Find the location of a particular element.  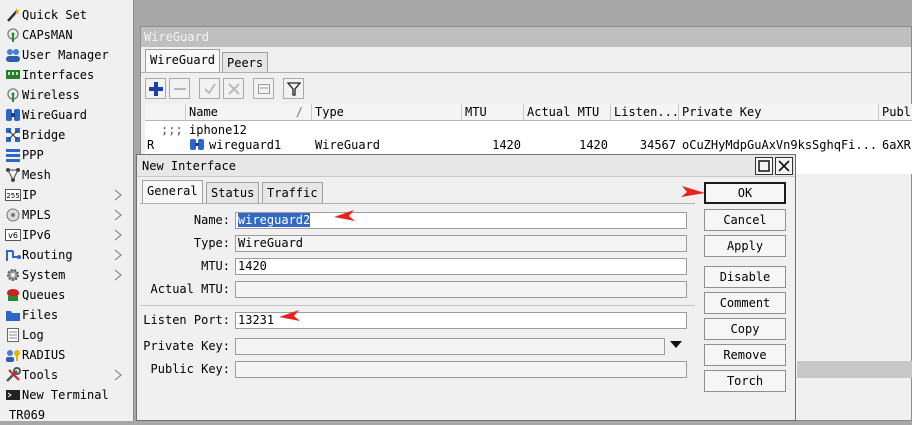

queues-icon is located at coordinates (12, 295).